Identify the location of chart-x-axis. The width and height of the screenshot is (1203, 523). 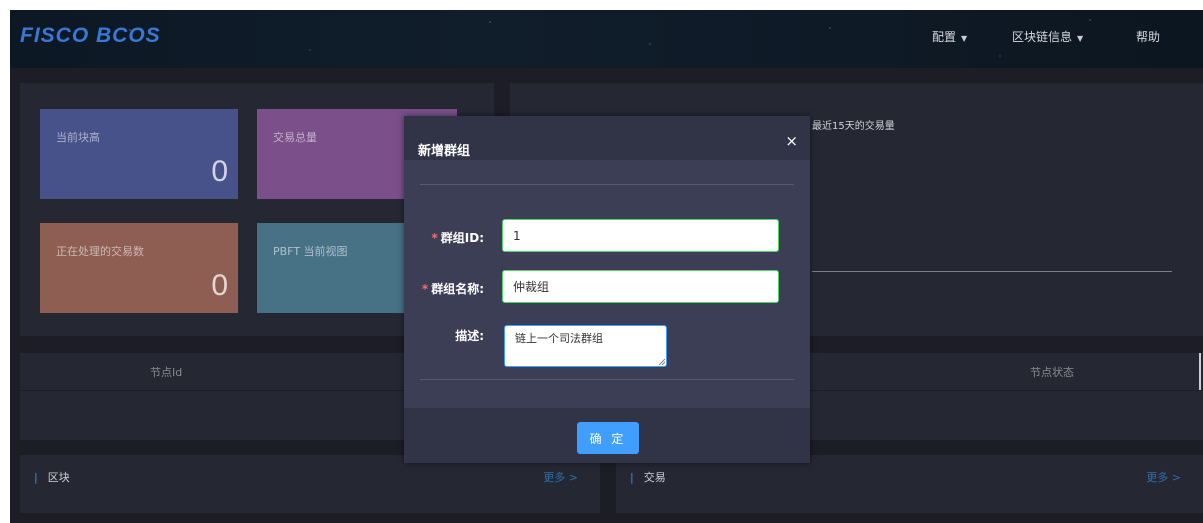
(992, 271).